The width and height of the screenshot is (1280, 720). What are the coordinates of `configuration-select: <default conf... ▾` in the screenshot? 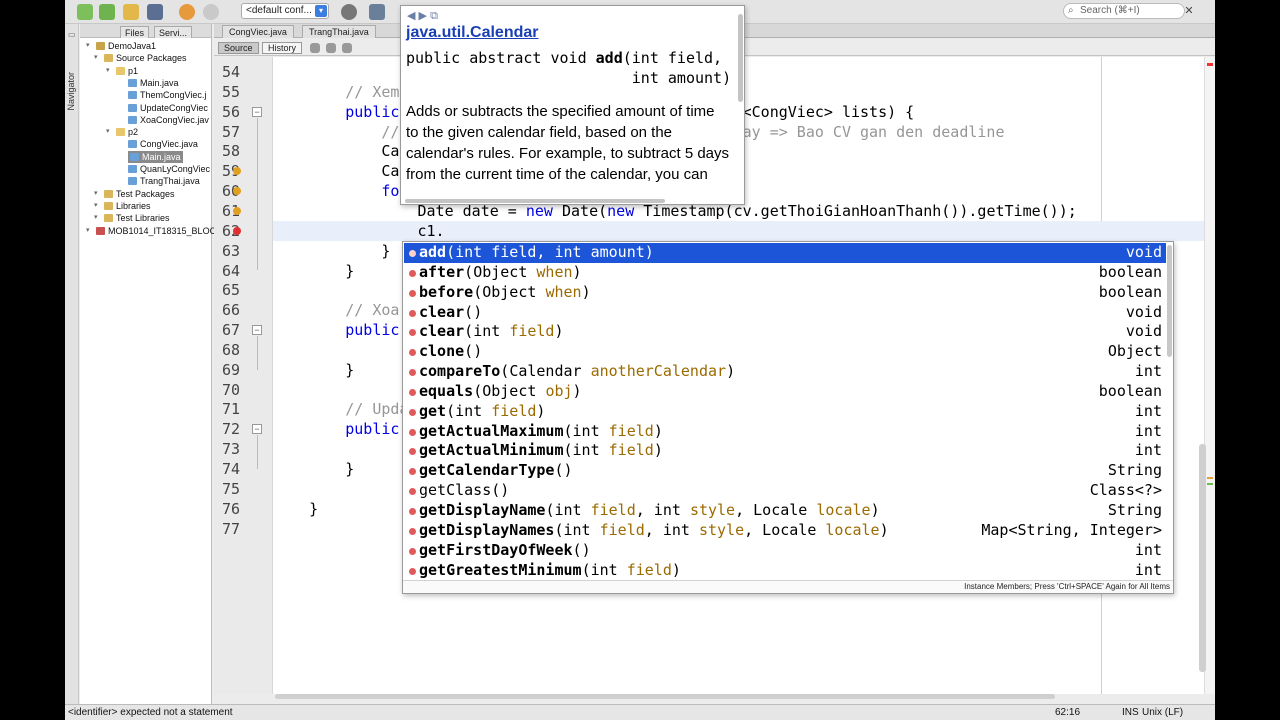 It's located at (285, 11).